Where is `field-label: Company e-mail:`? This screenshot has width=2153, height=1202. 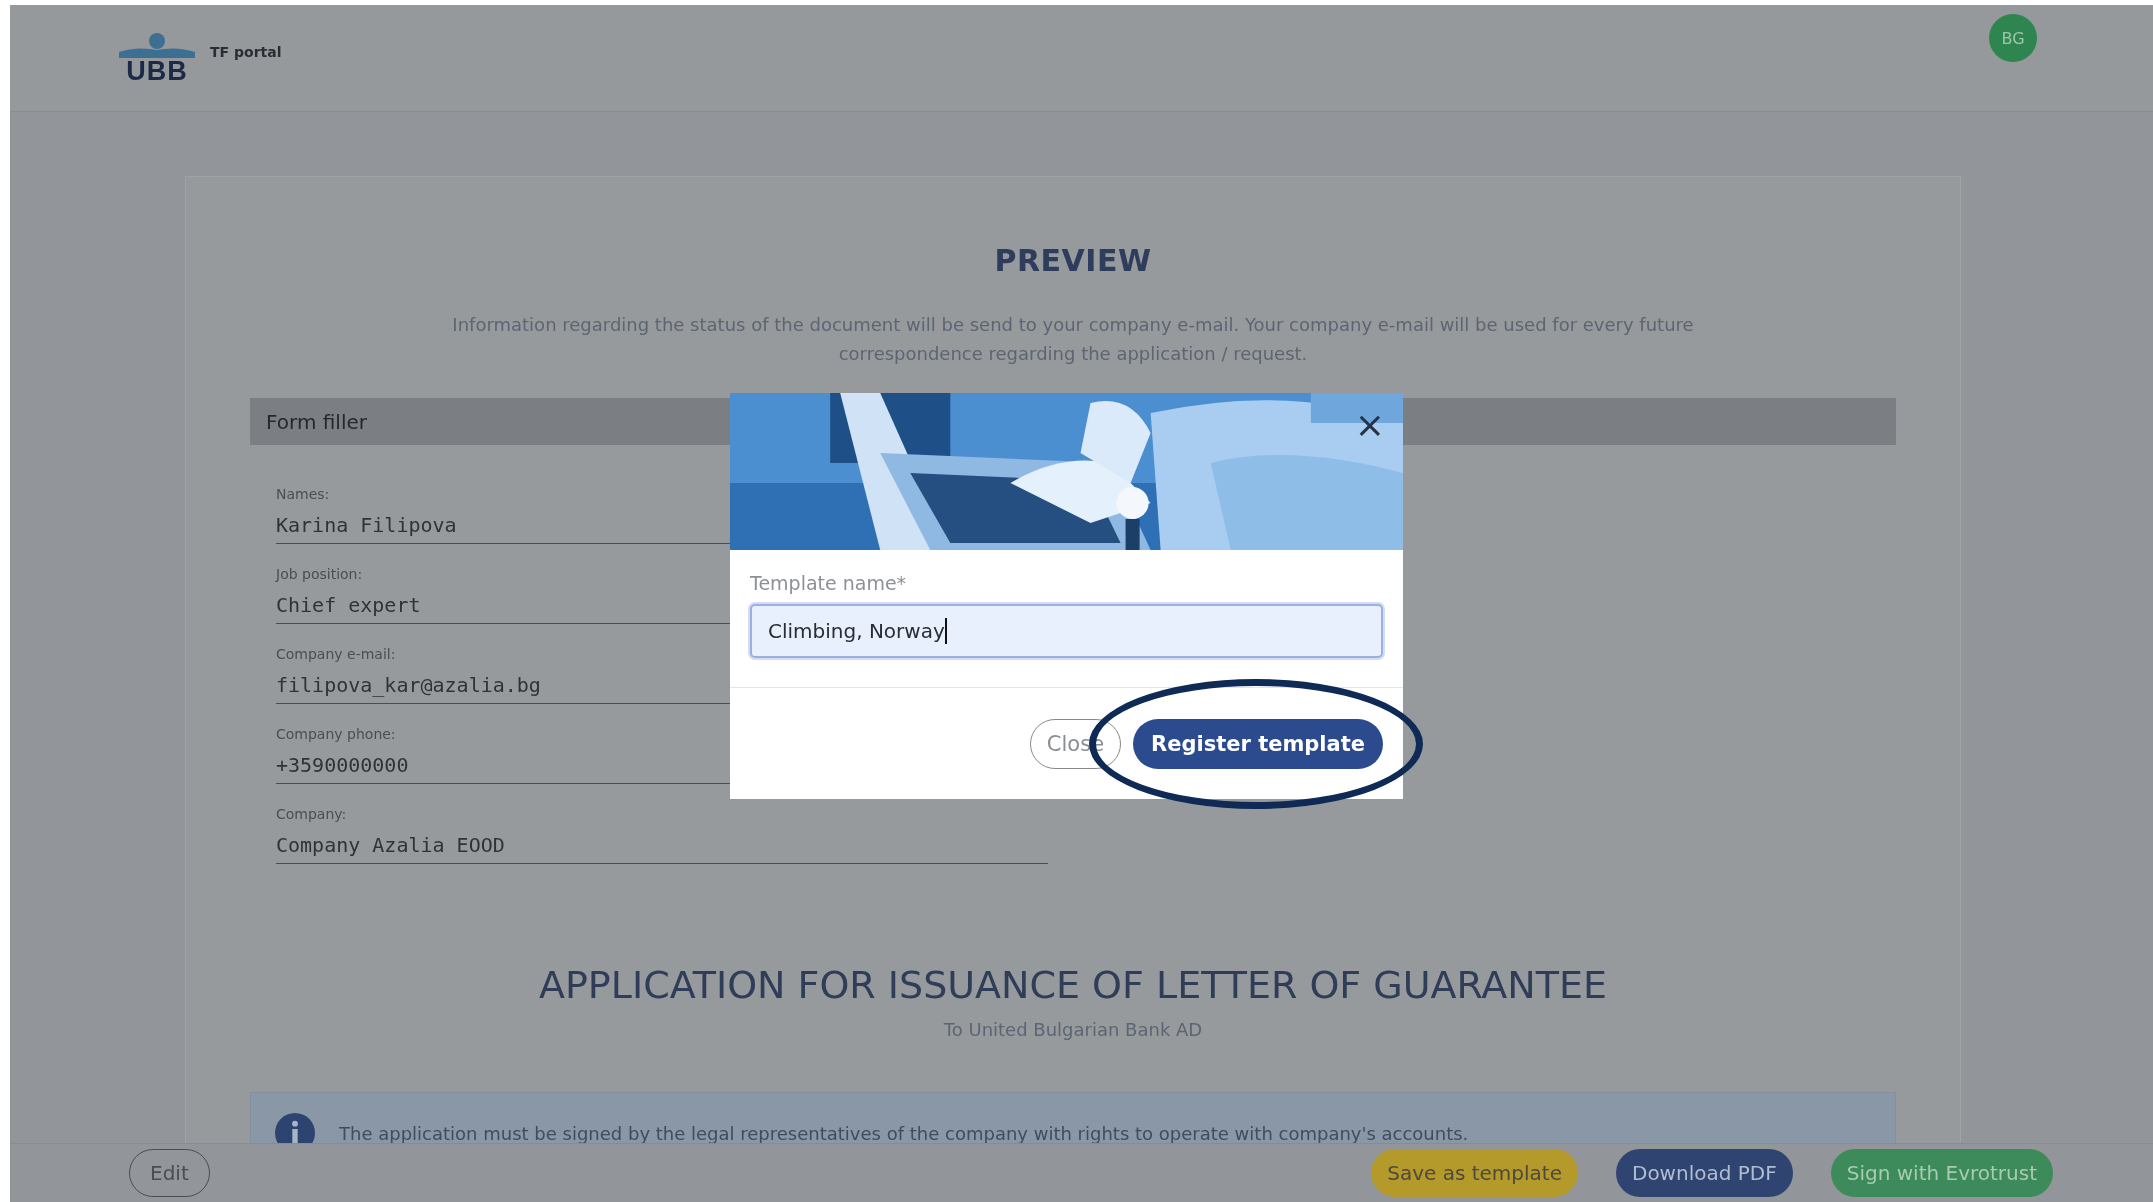
field-label: Company e-mail: is located at coordinates (336, 654).